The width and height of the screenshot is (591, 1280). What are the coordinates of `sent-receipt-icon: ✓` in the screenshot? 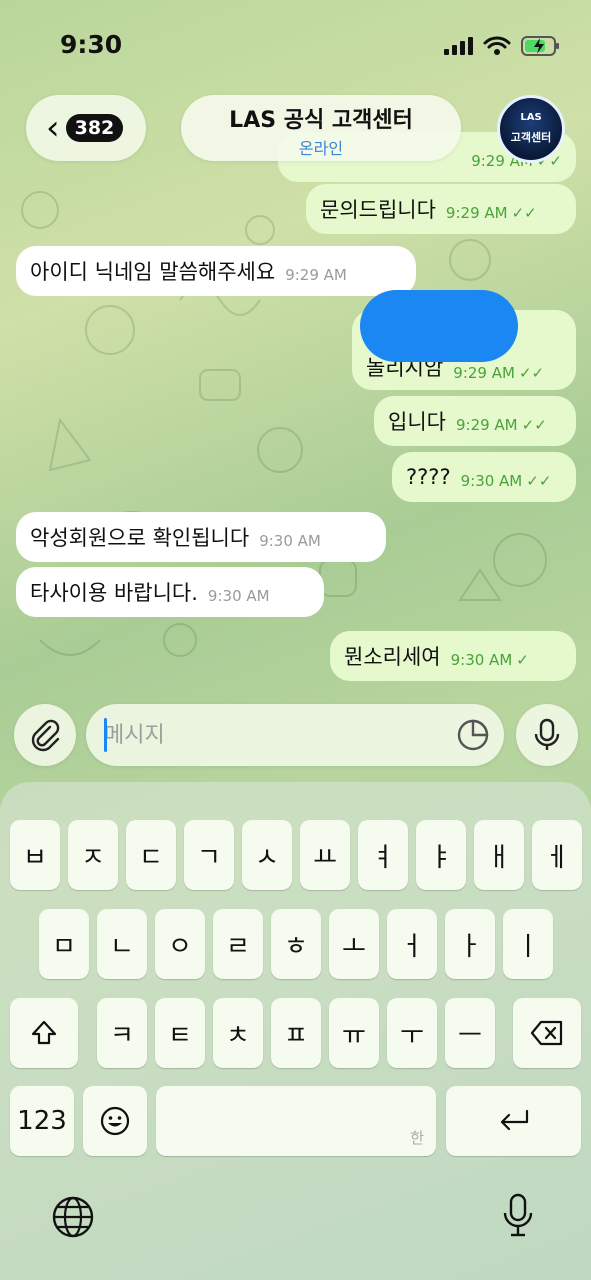 It's located at (522, 660).